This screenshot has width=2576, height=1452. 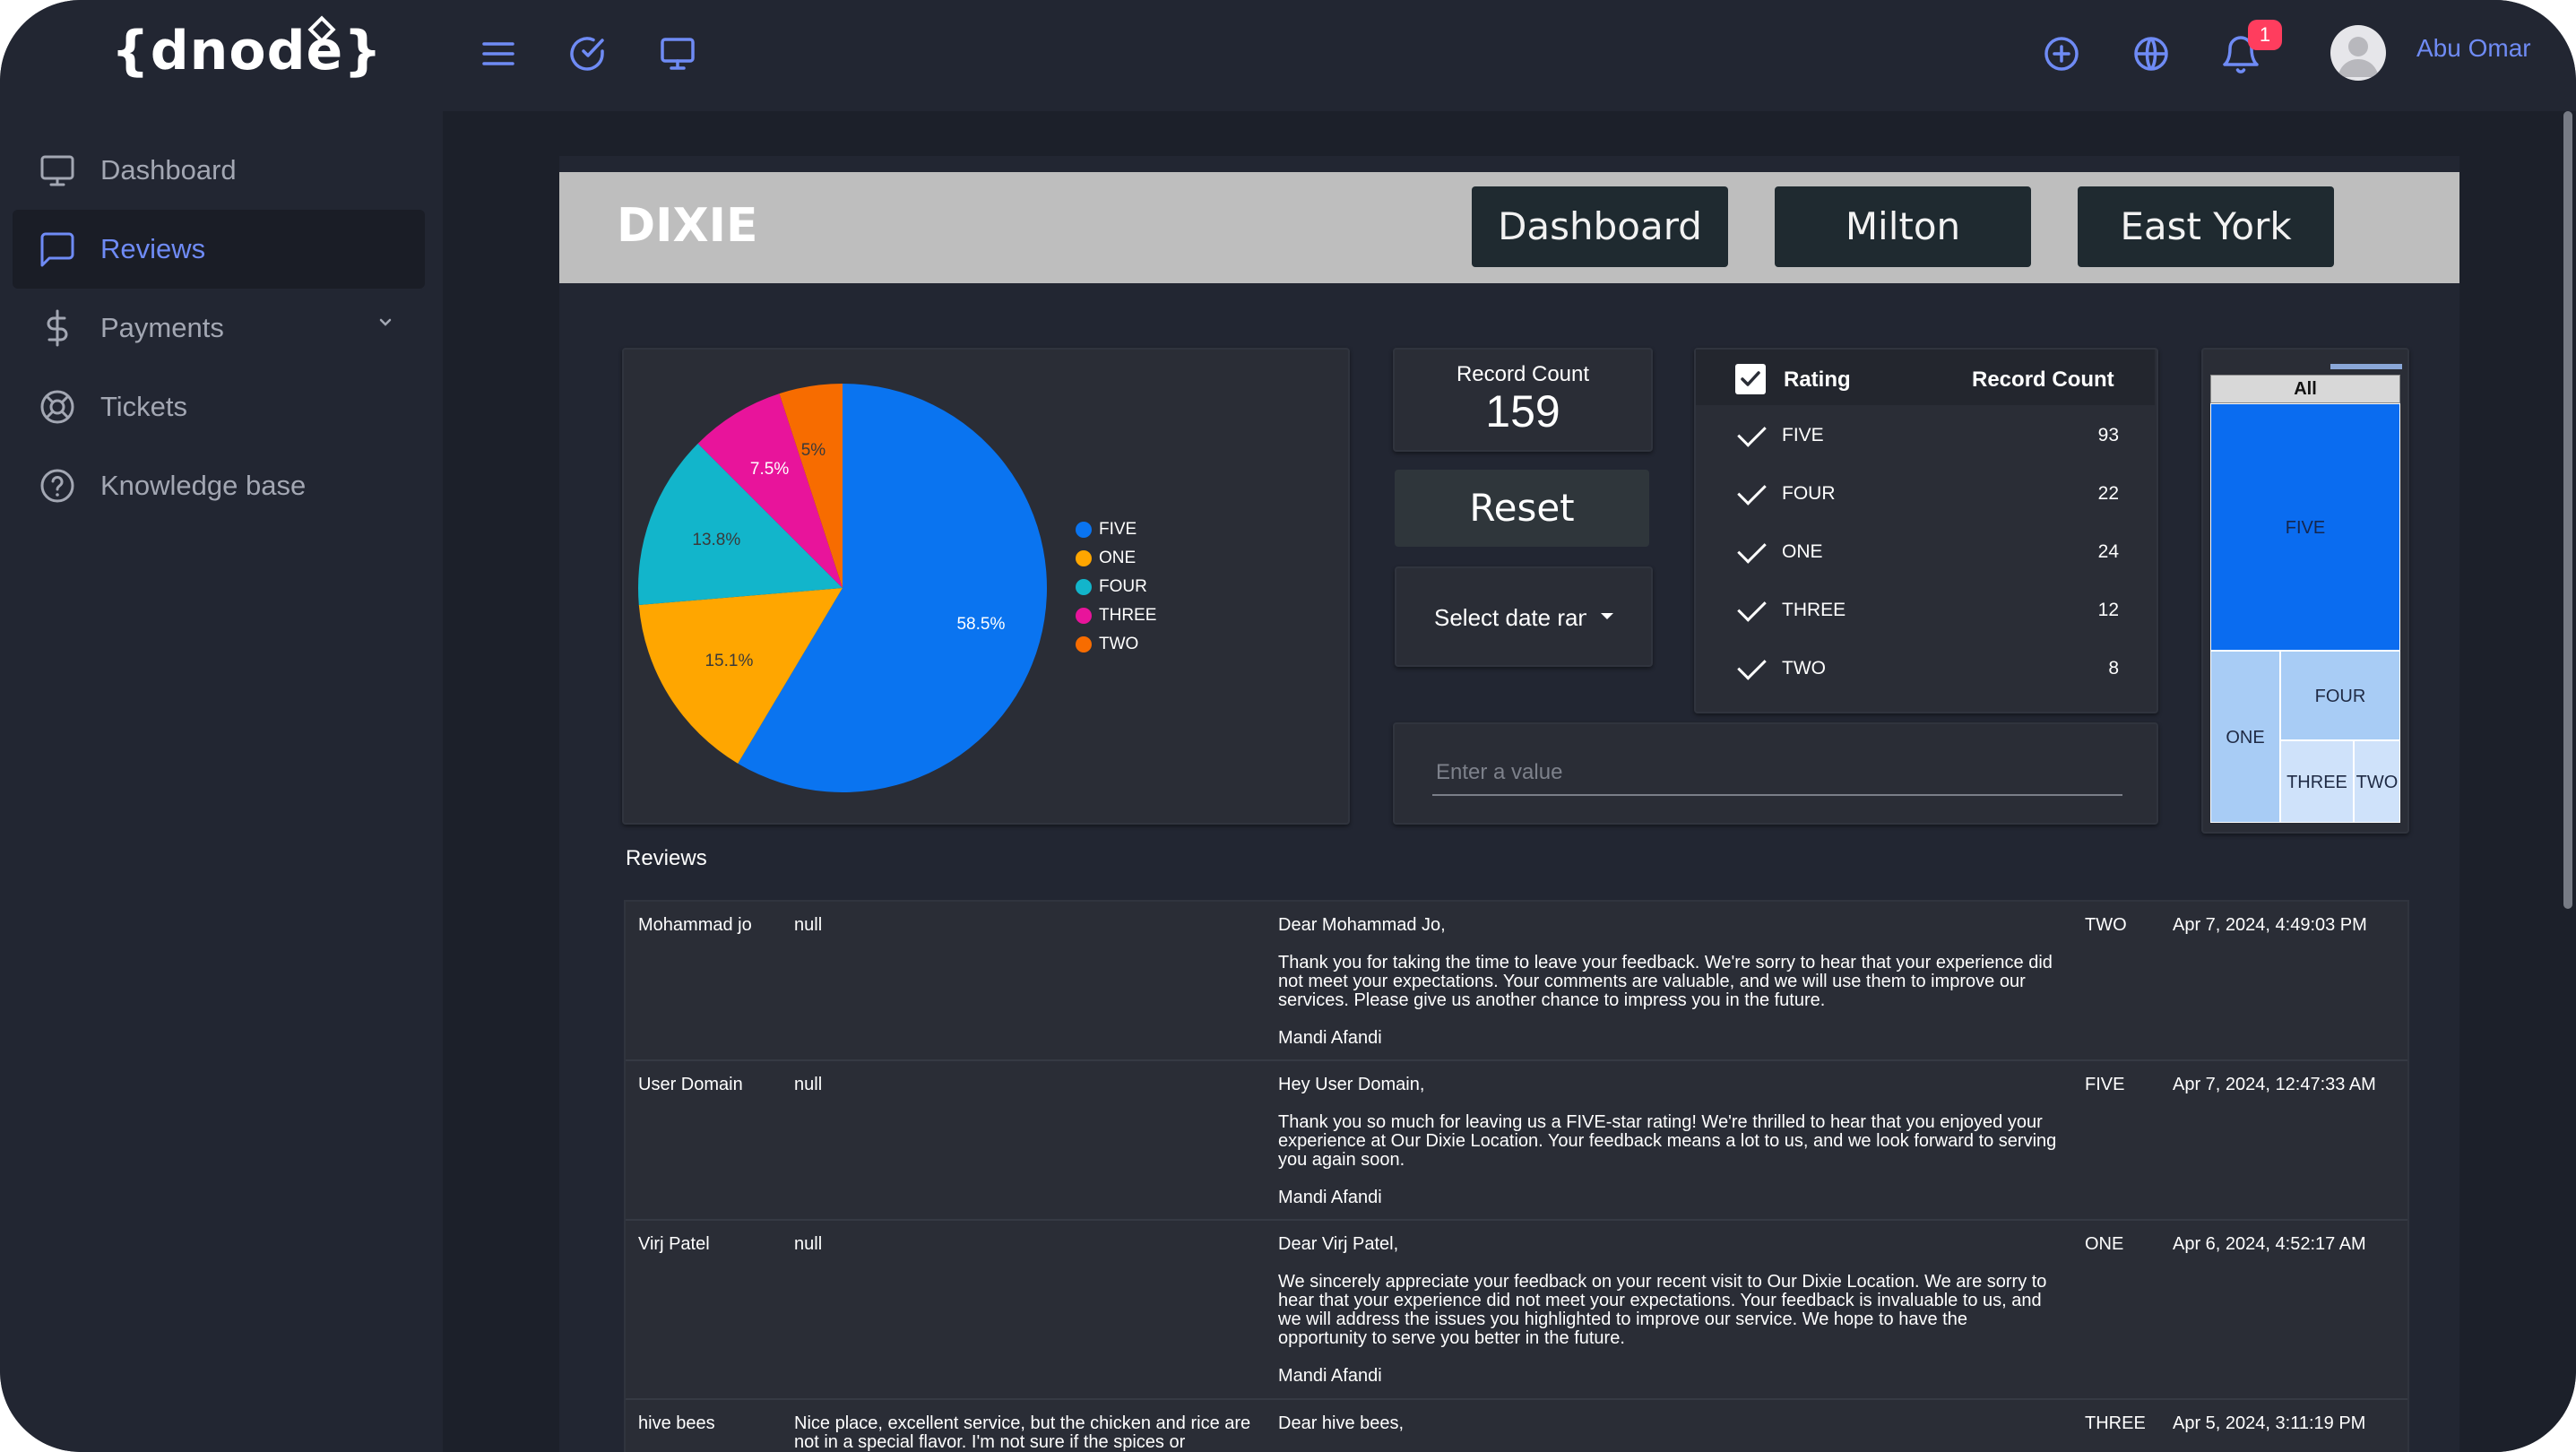 I want to click on sidebar-item-label: Dashboard, so click(x=168, y=170).